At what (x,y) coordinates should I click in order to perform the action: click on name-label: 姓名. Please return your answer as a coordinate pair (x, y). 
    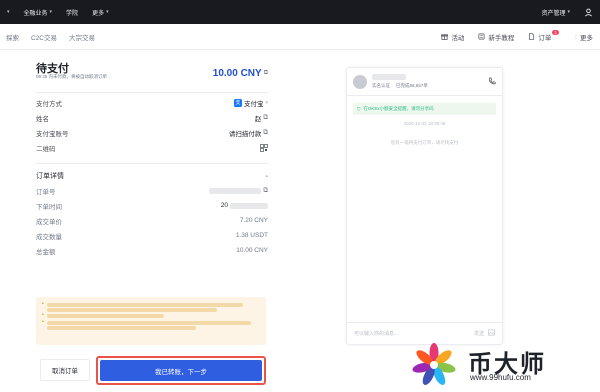
    Looking at the image, I should click on (42, 119).